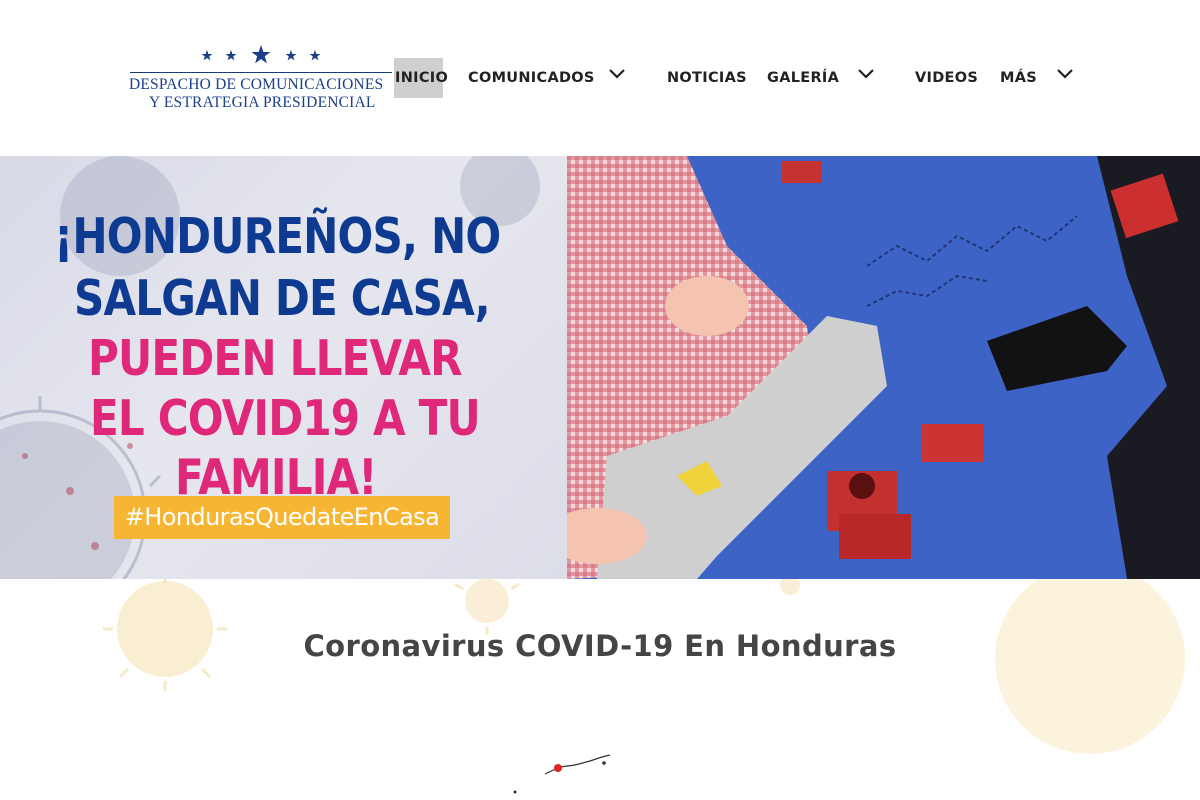 This screenshot has height=800, width=1200. Describe the element at coordinates (285, 418) in the screenshot. I see `hero-headline-line4: EL COVID19 A TU` at that location.